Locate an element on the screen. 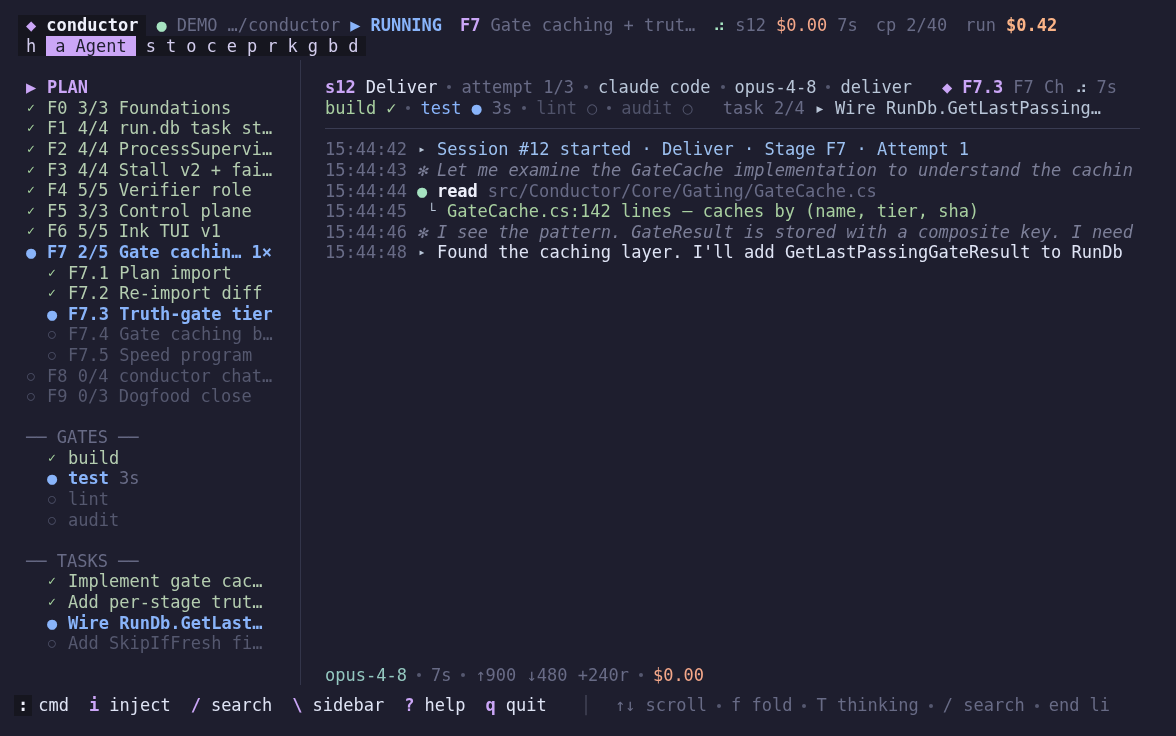 Image resolution: width=1176 pixels, height=736 pixels. tab: c is located at coordinates (211, 46).